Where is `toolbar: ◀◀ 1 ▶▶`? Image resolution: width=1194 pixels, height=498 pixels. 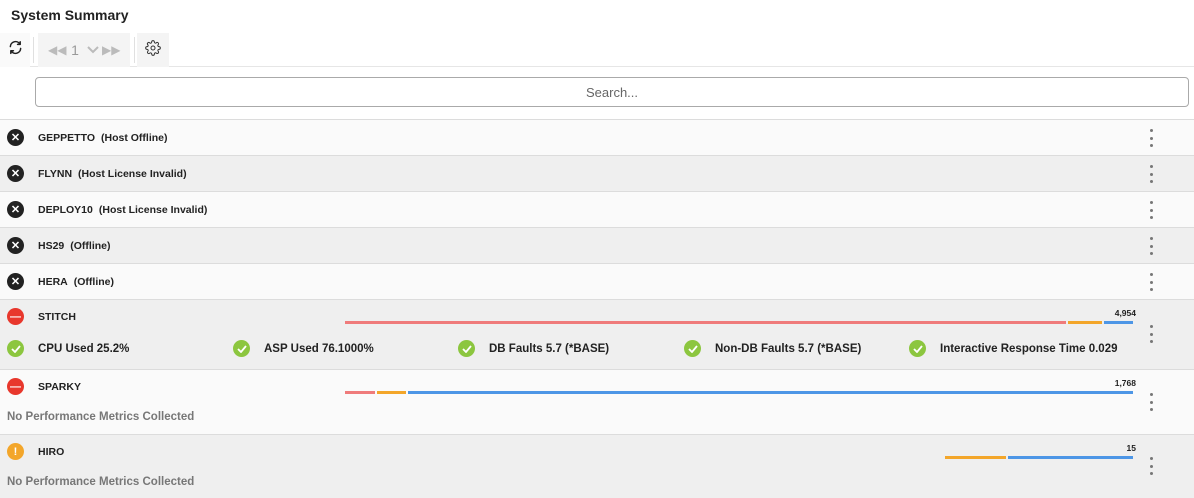 toolbar: ◀◀ 1 ▶▶ is located at coordinates (597, 50).